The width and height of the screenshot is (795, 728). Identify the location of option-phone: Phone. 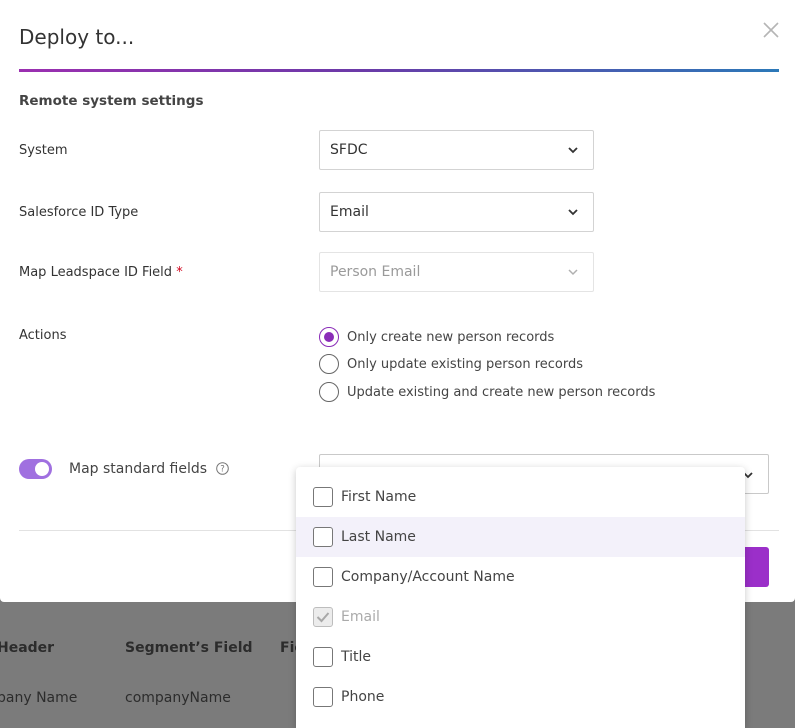
(520, 697).